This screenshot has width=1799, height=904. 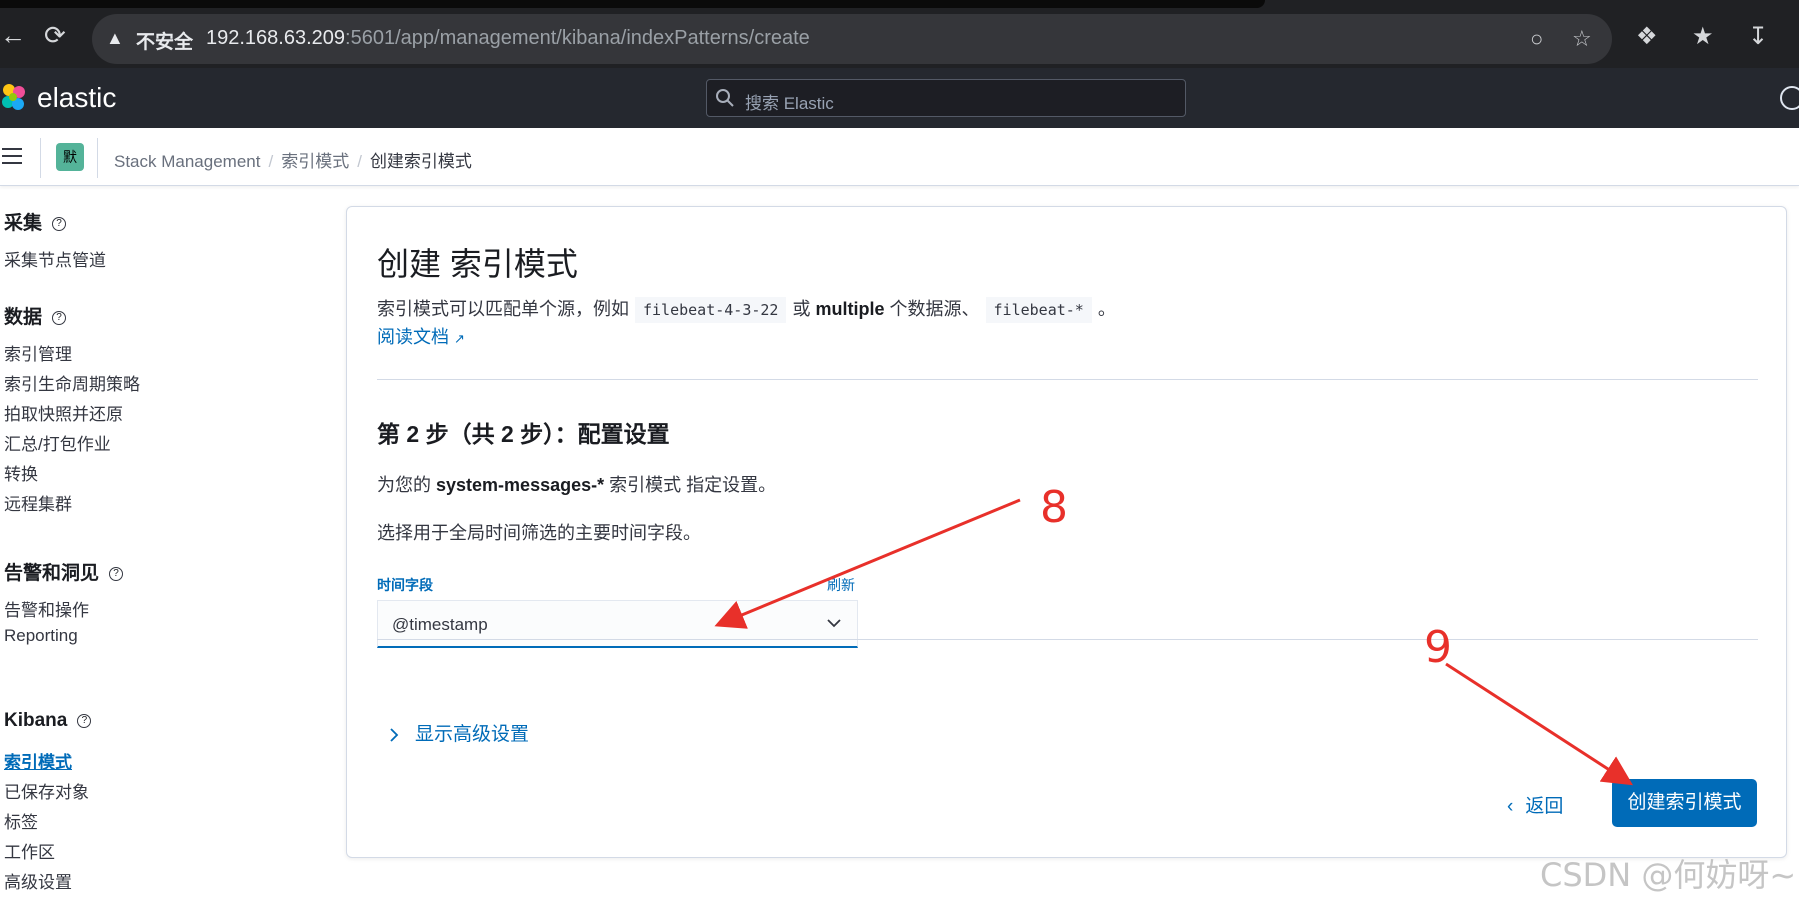 I want to click on watermark: CSDN @何妨呀~, so click(x=1668, y=875).